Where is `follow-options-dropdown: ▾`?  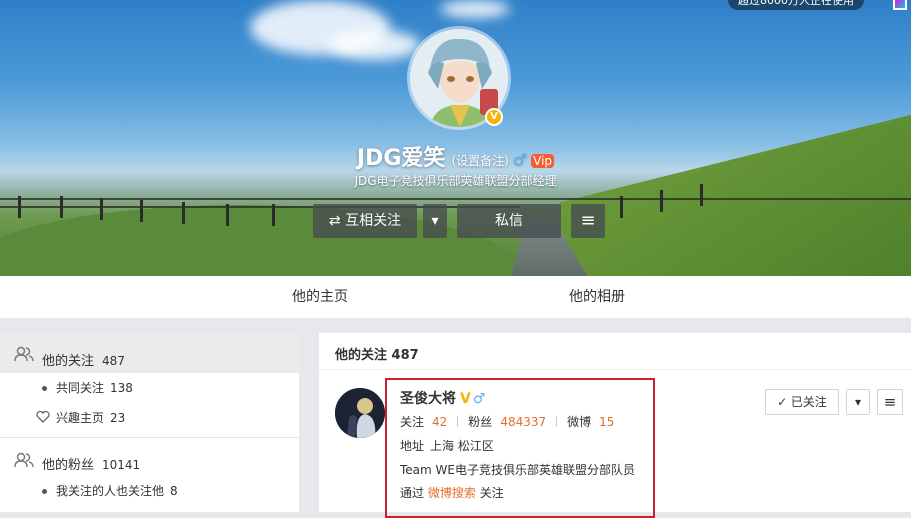
follow-options-dropdown: ▾ is located at coordinates (858, 402).